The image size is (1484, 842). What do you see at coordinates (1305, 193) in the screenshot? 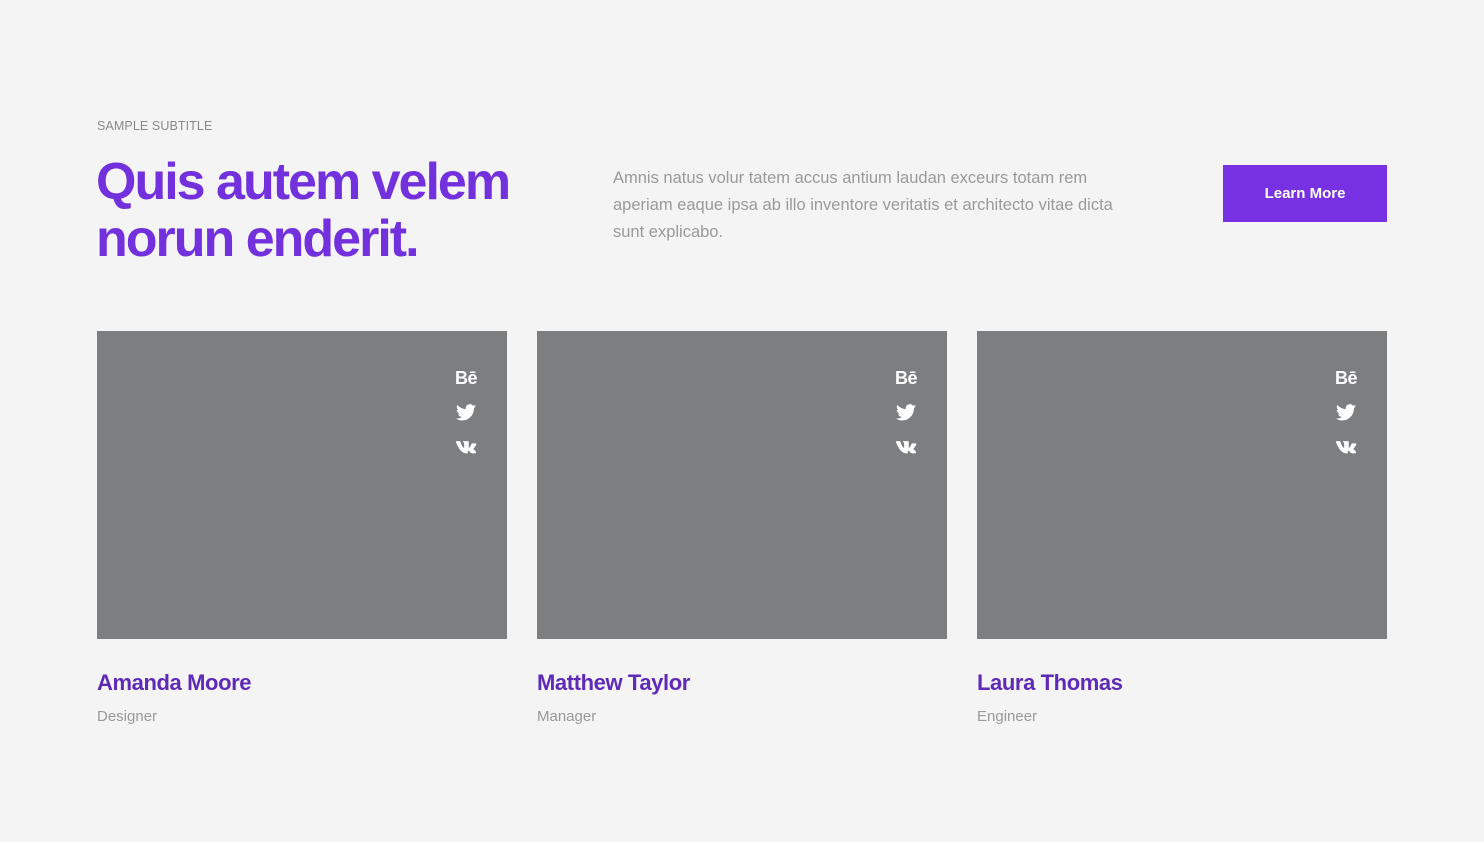
I see `learn-more-button: Learn More` at bounding box center [1305, 193].